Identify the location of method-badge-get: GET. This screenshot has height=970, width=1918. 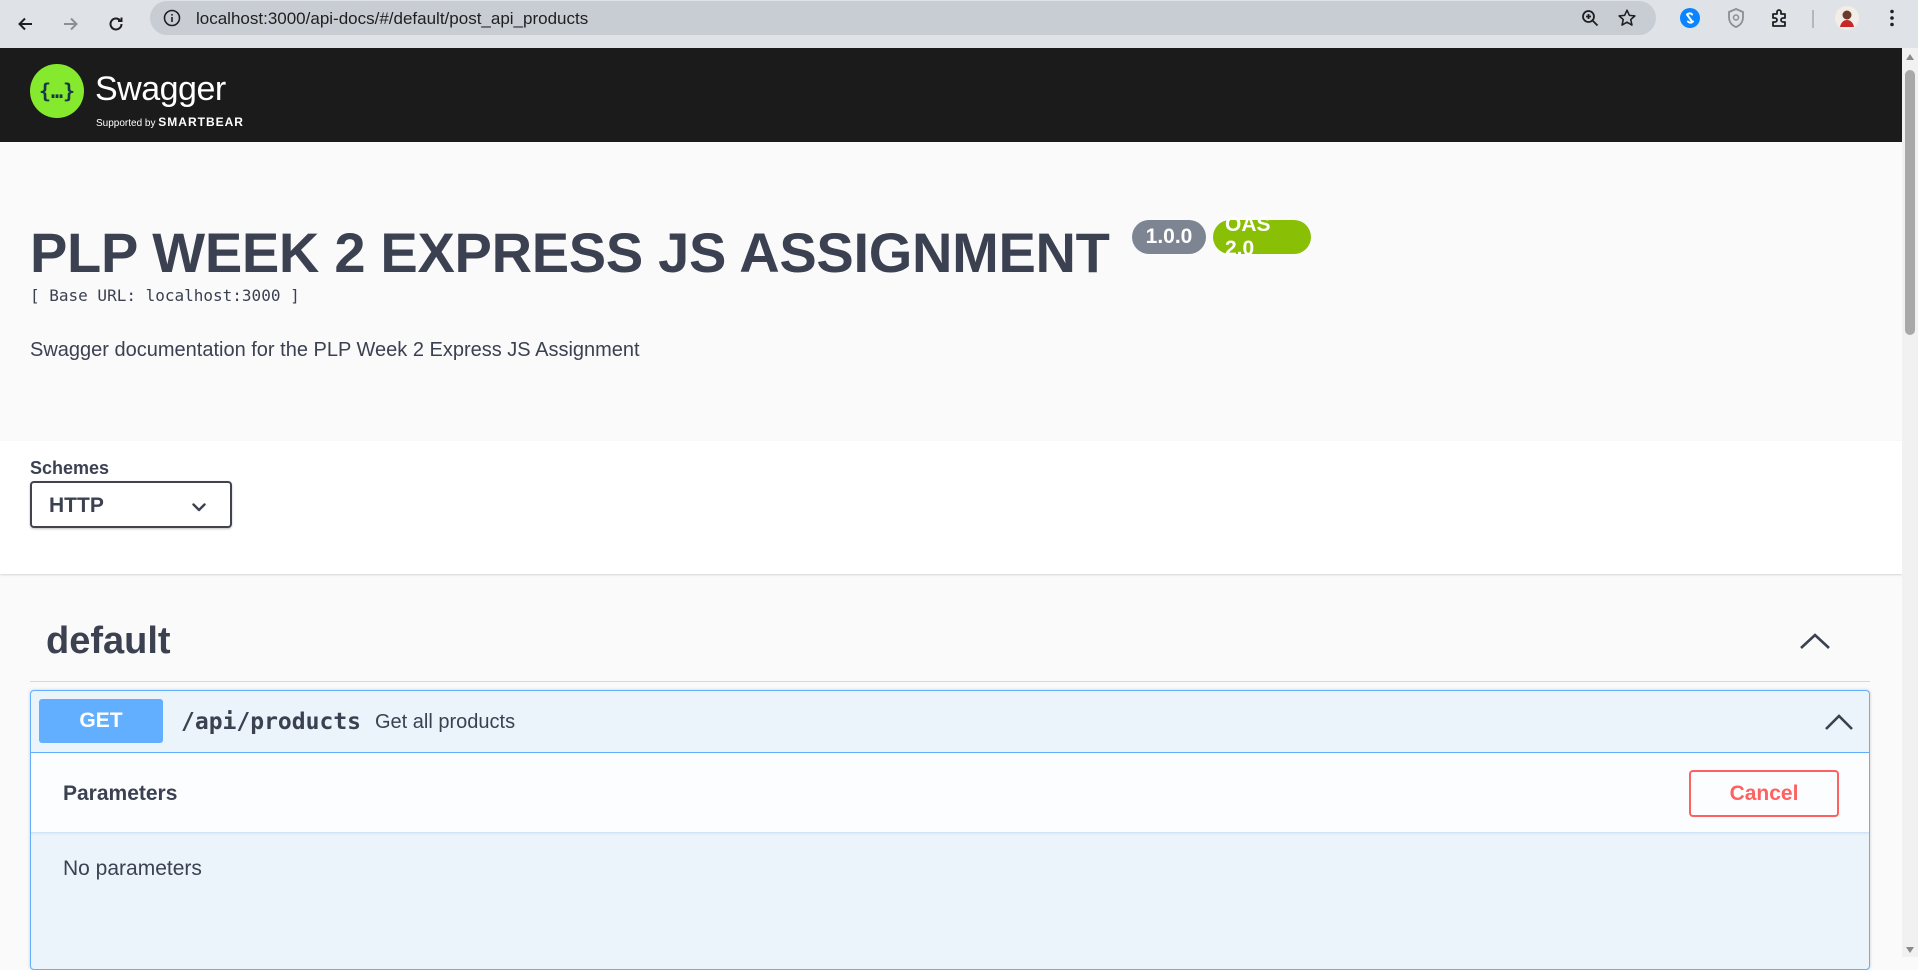
(101, 721).